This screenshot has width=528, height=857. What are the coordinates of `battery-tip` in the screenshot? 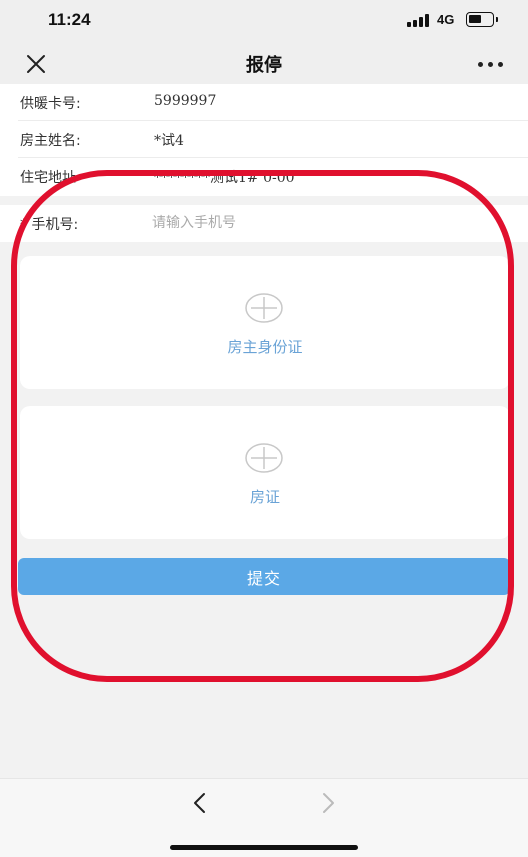 It's located at (497, 19).